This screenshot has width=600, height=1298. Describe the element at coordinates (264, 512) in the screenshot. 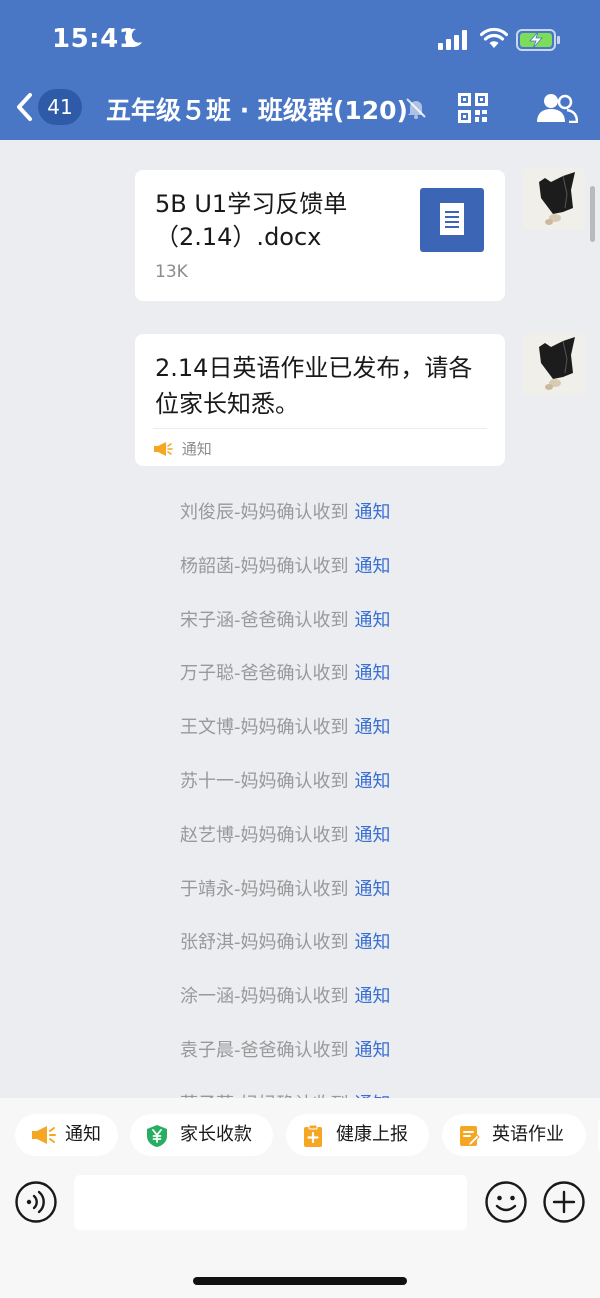

I see `confirmation-text: 刘俊辰-妈妈确认收到` at that location.